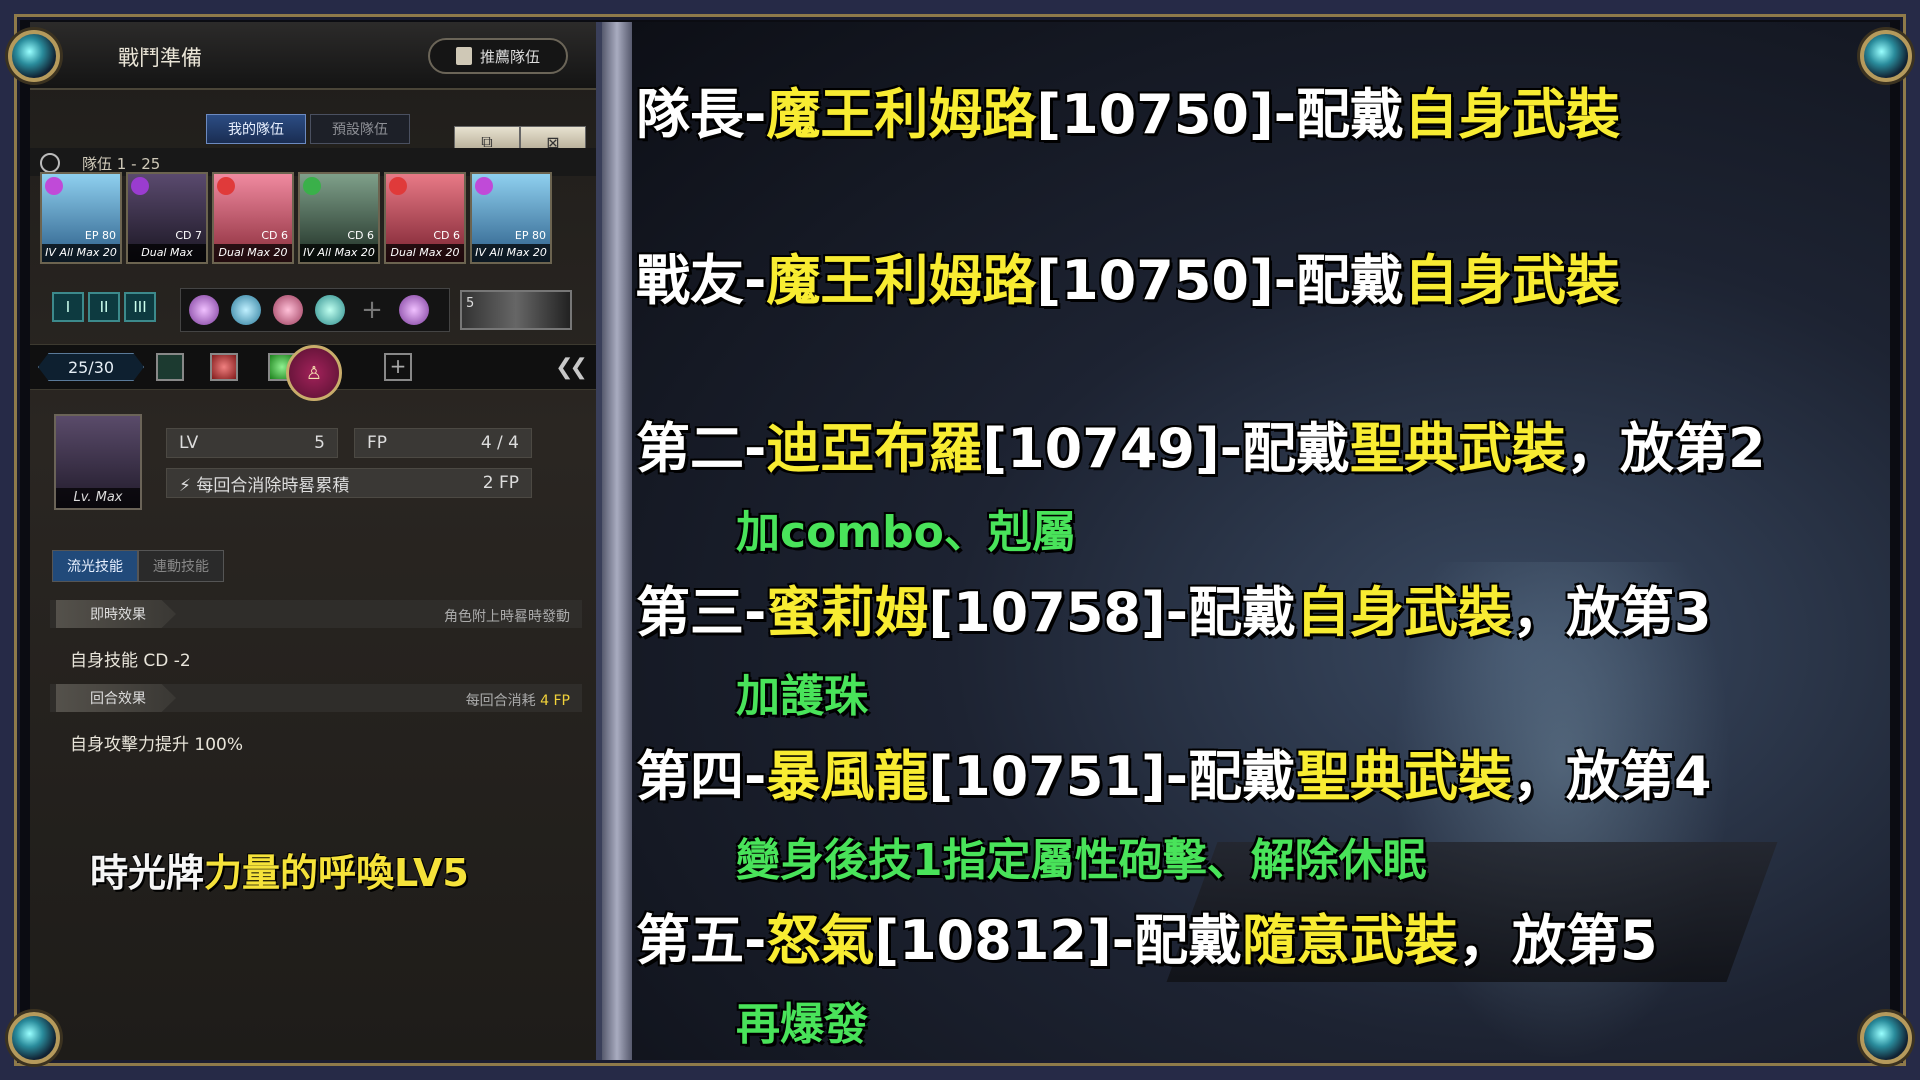  What do you see at coordinates (377, 443) in the screenshot?
I see `fp-label: FP` at bounding box center [377, 443].